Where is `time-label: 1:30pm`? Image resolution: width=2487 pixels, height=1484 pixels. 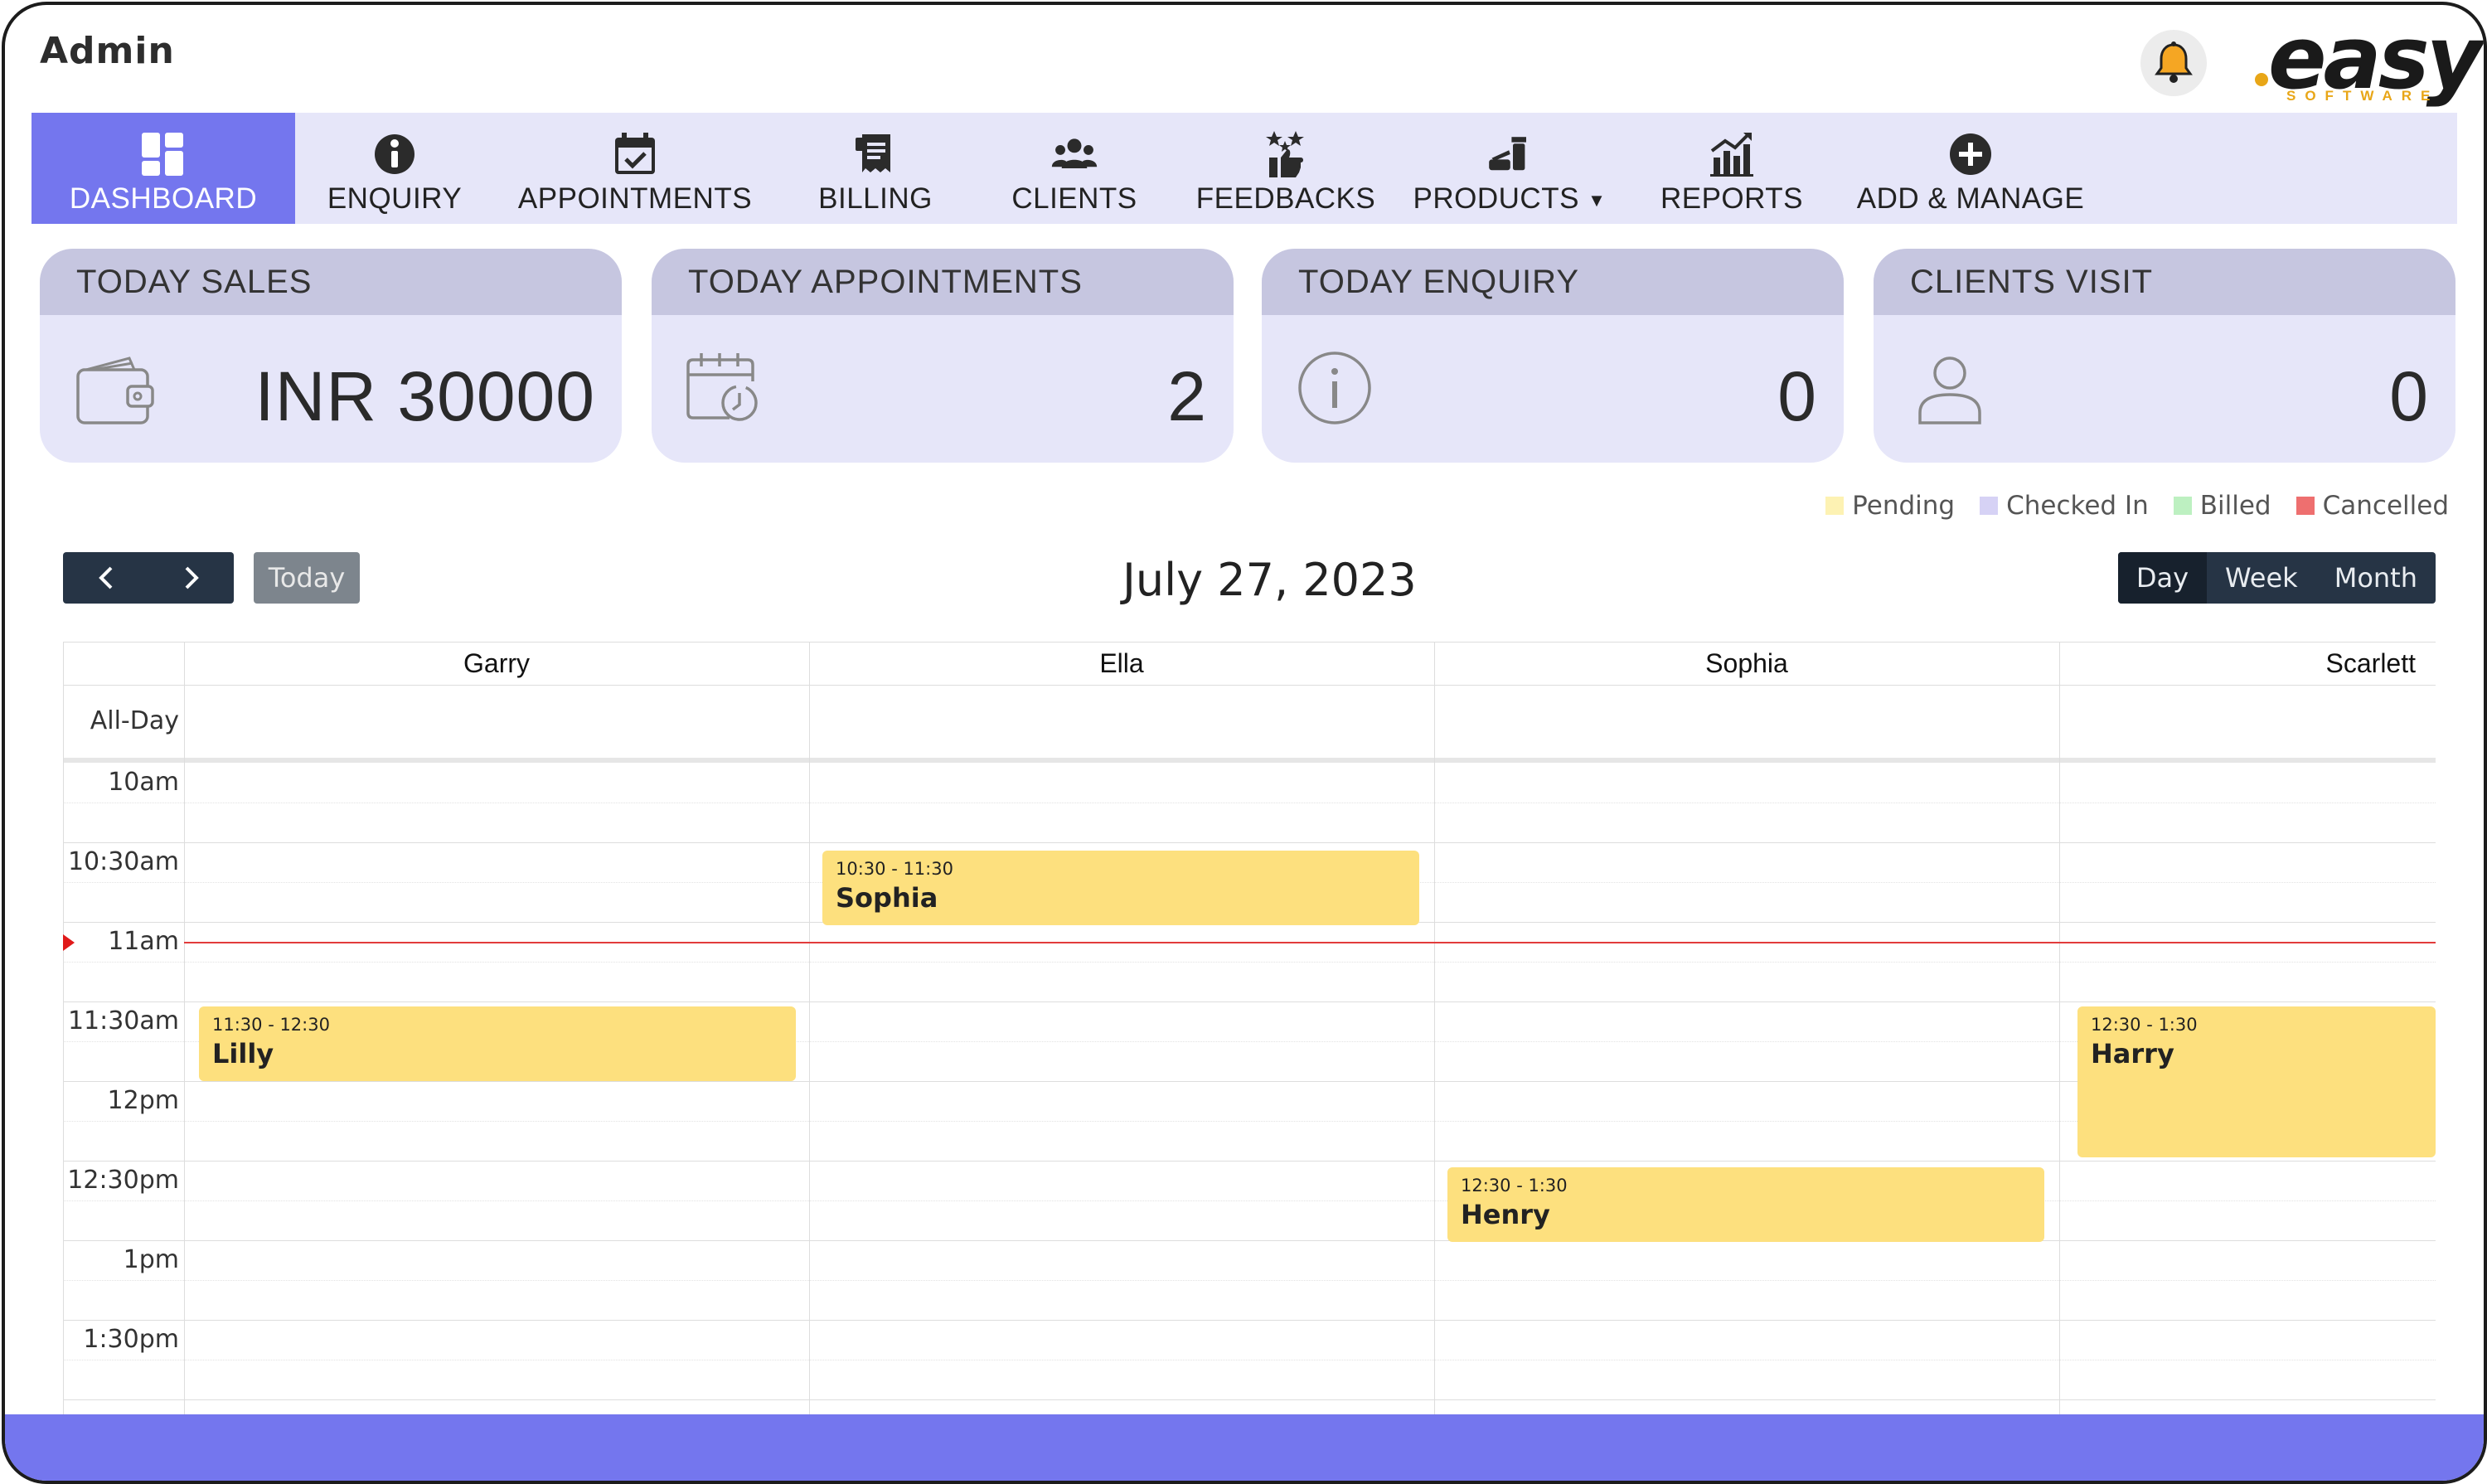
time-label: 1:30pm is located at coordinates (131, 1340).